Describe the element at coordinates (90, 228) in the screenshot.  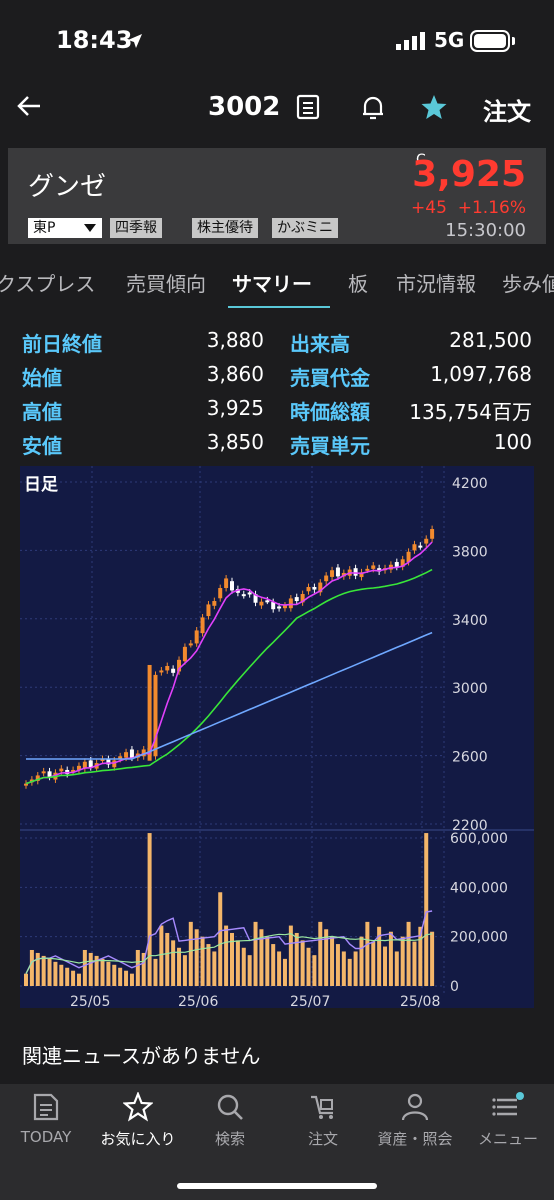
I see `dropdown-triangle-icon` at that location.